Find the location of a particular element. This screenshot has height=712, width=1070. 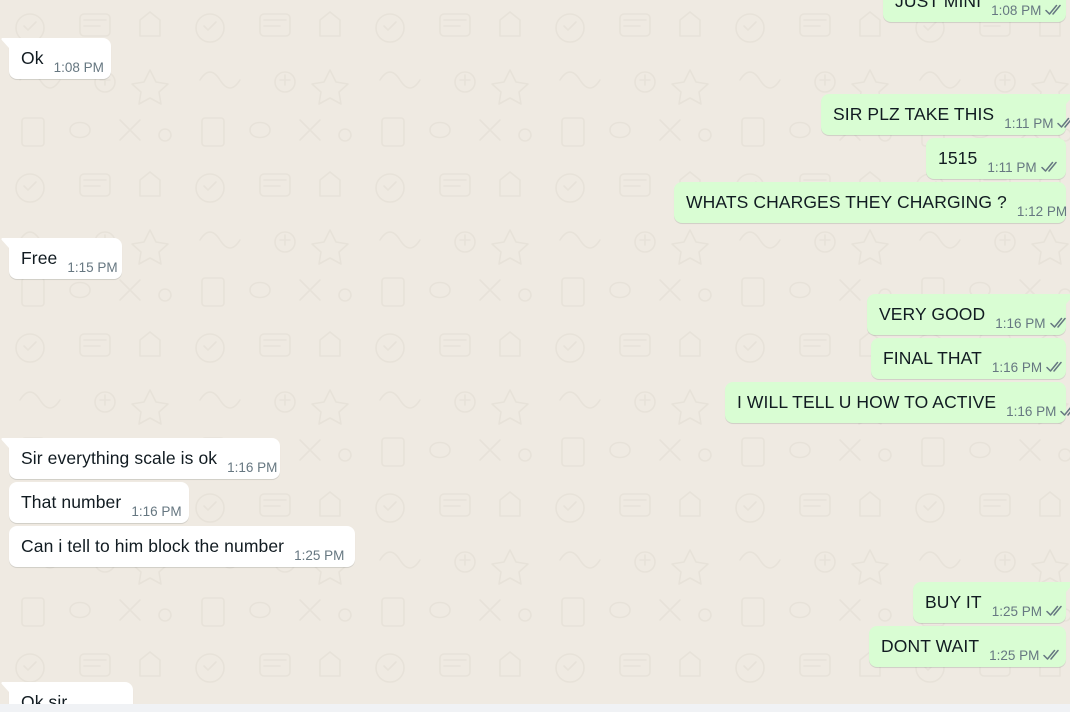

message-incoming: Ok 1:08 PM is located at coordinates (56, 58).